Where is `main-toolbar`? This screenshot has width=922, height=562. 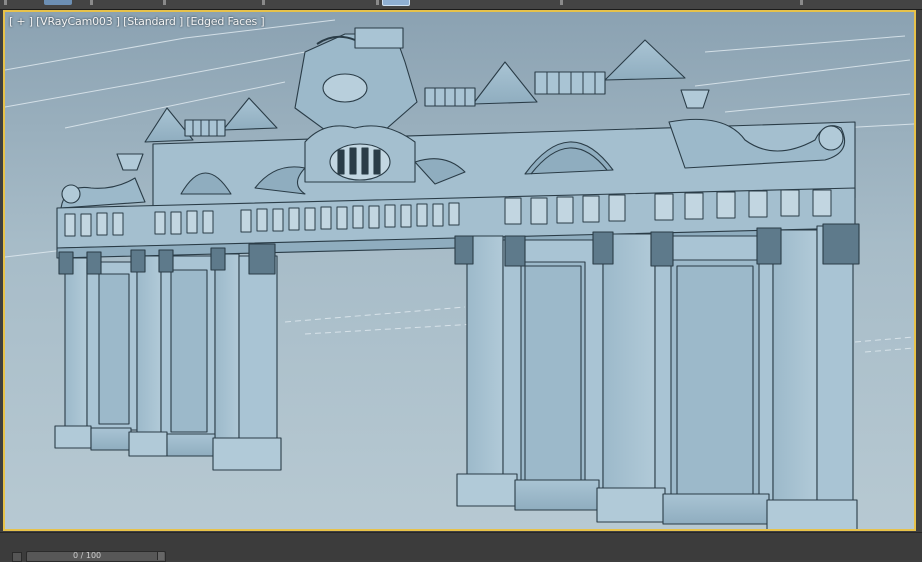 main-toolbar is located at coordinates (461, 5).